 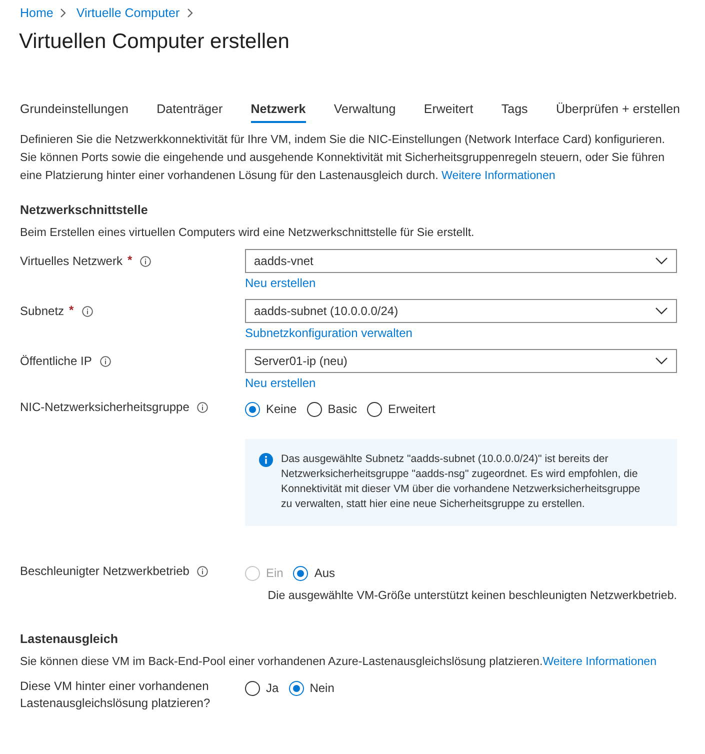 I want to click on dropdown: Server01-ip (neu), so click(x=461, y=361).